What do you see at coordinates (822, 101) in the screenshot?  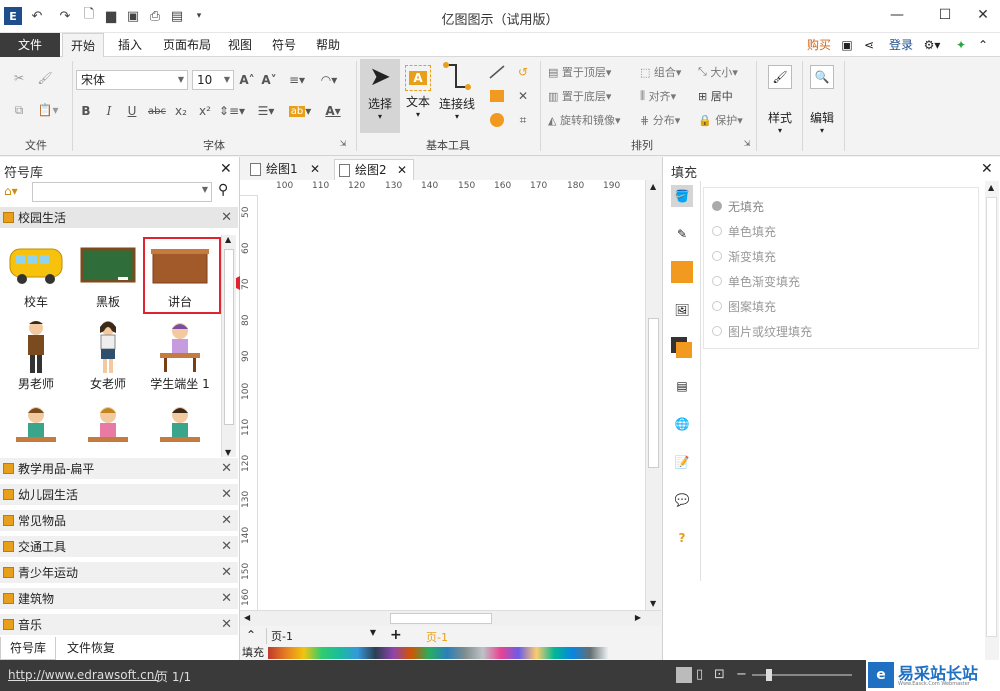 I see `edit-button: 🔍 编辑 ▾` at bounding box center [822, 101].